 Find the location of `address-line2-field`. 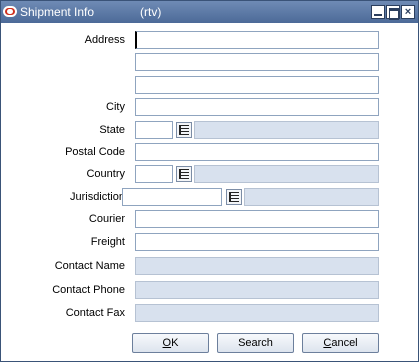

address-line2-field is located at coordinates (257, 62).